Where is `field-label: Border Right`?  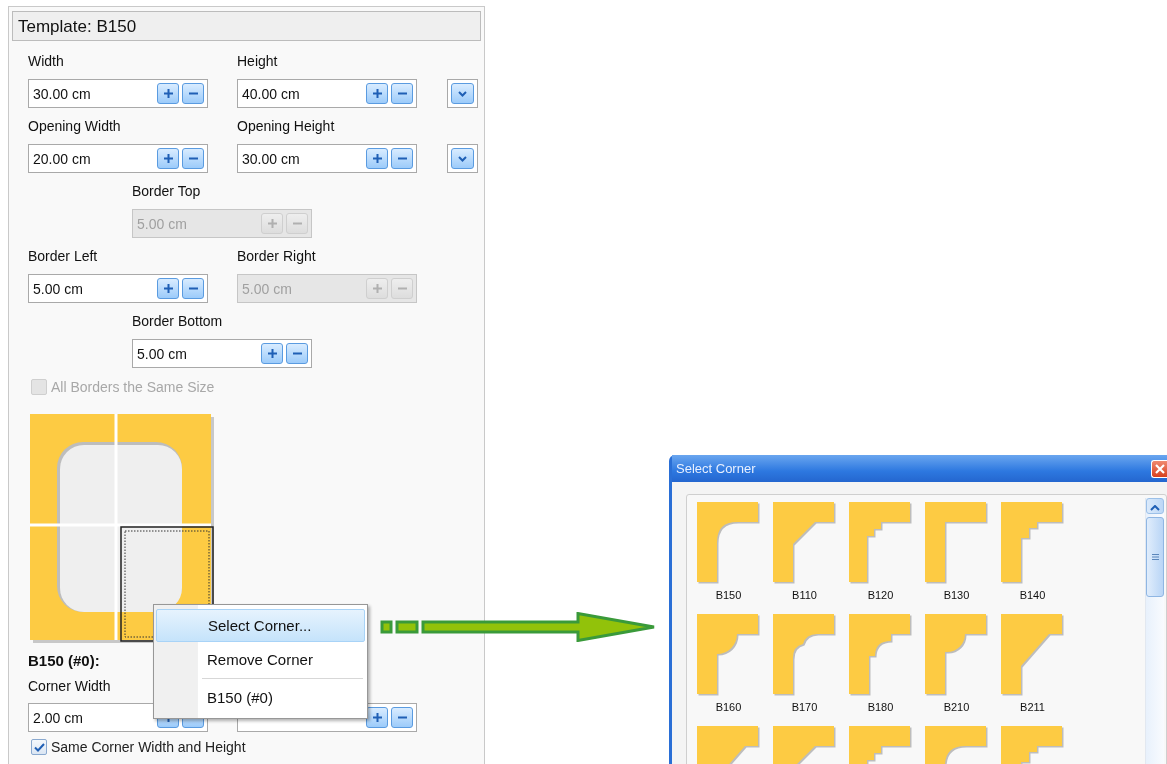
field-label: Border Right is located at coordinates (277, 256).